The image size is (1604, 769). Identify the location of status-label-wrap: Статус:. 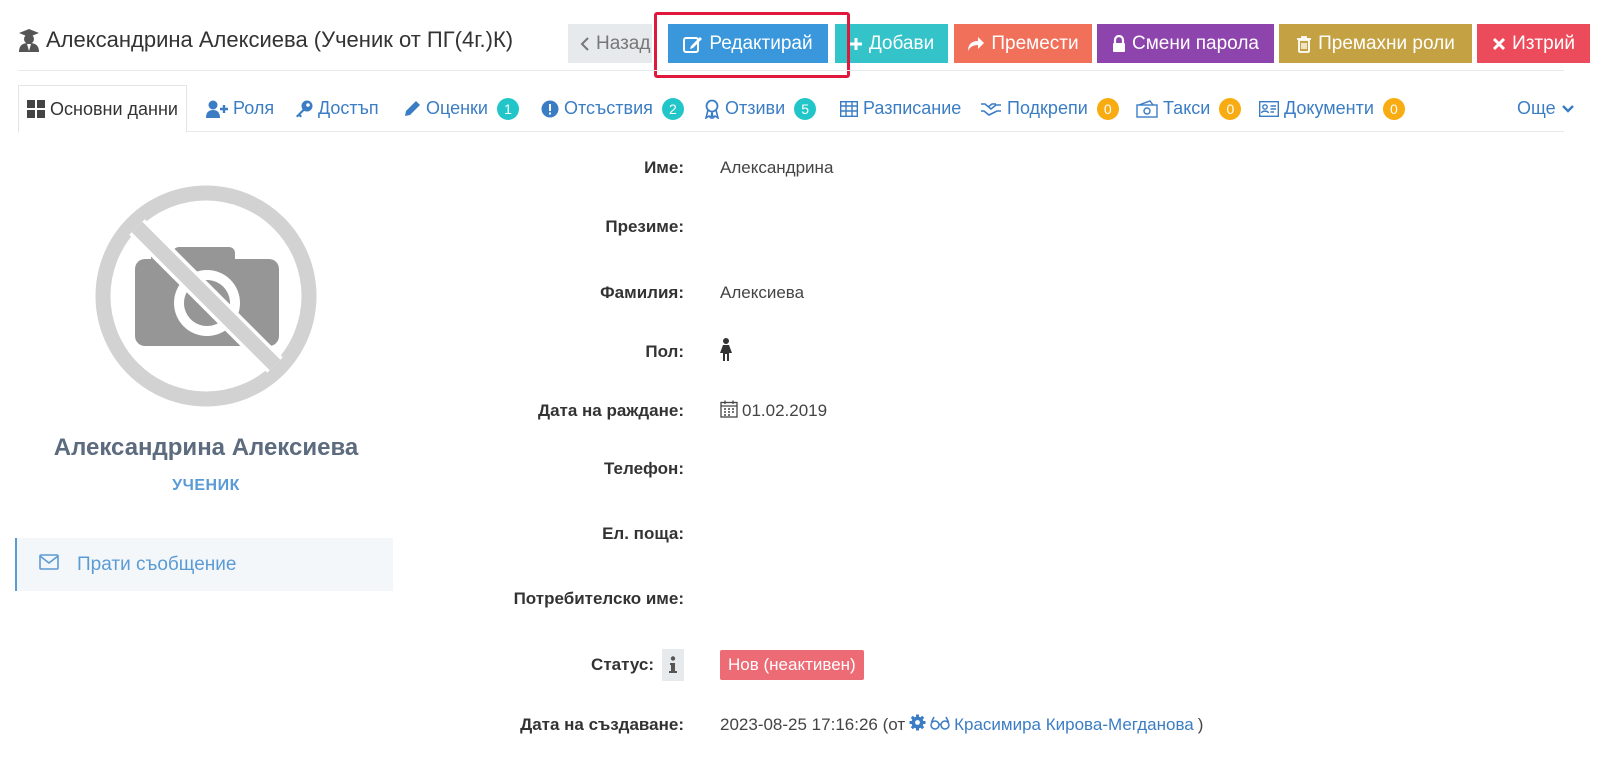
(637, 665).